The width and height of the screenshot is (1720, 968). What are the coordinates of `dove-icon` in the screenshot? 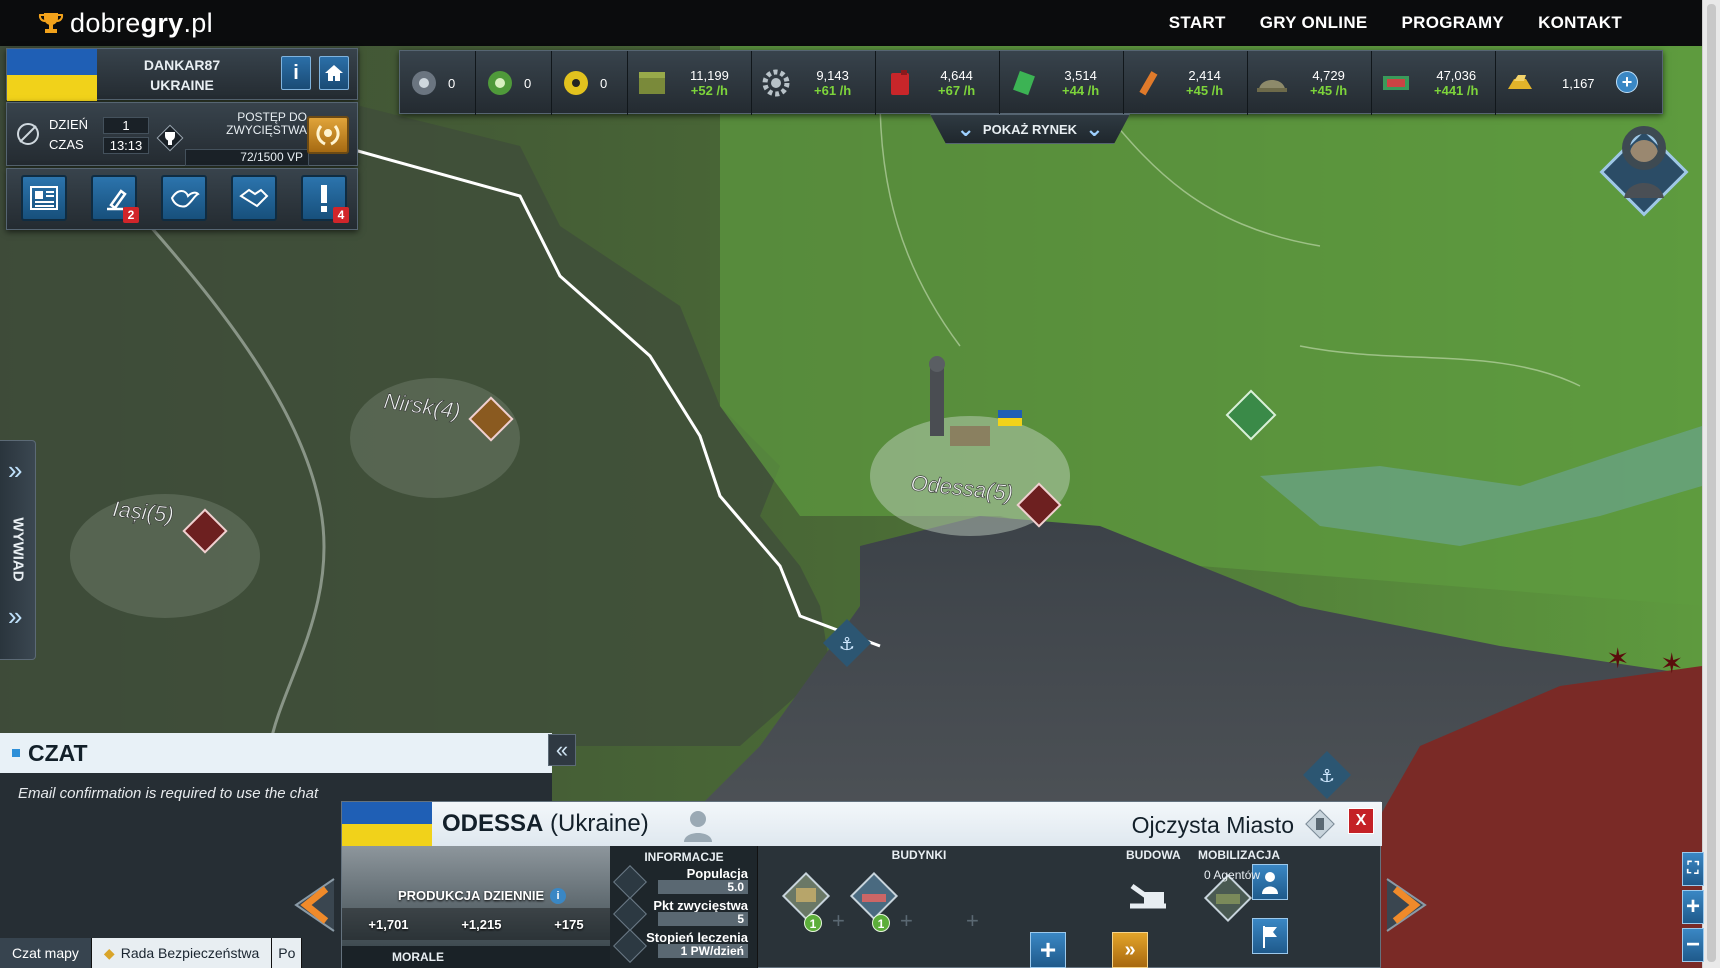 It's located at (185, 199).